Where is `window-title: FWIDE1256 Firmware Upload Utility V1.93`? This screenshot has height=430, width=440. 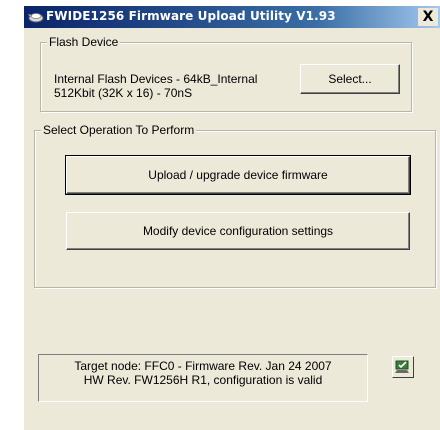
window-title: FWIDE1256 Firmware Upload Utility V1.93 is located at coordinates (191, 16).